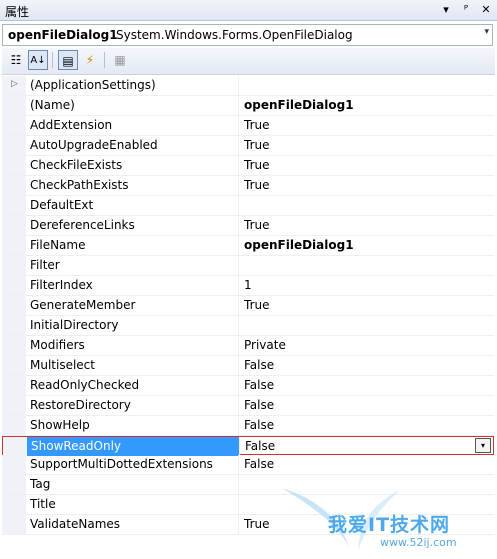 The image size is (497, 559). Describe the element at coordinates (367, 285) in the screenshot. I see `property-value: 1` at that location.